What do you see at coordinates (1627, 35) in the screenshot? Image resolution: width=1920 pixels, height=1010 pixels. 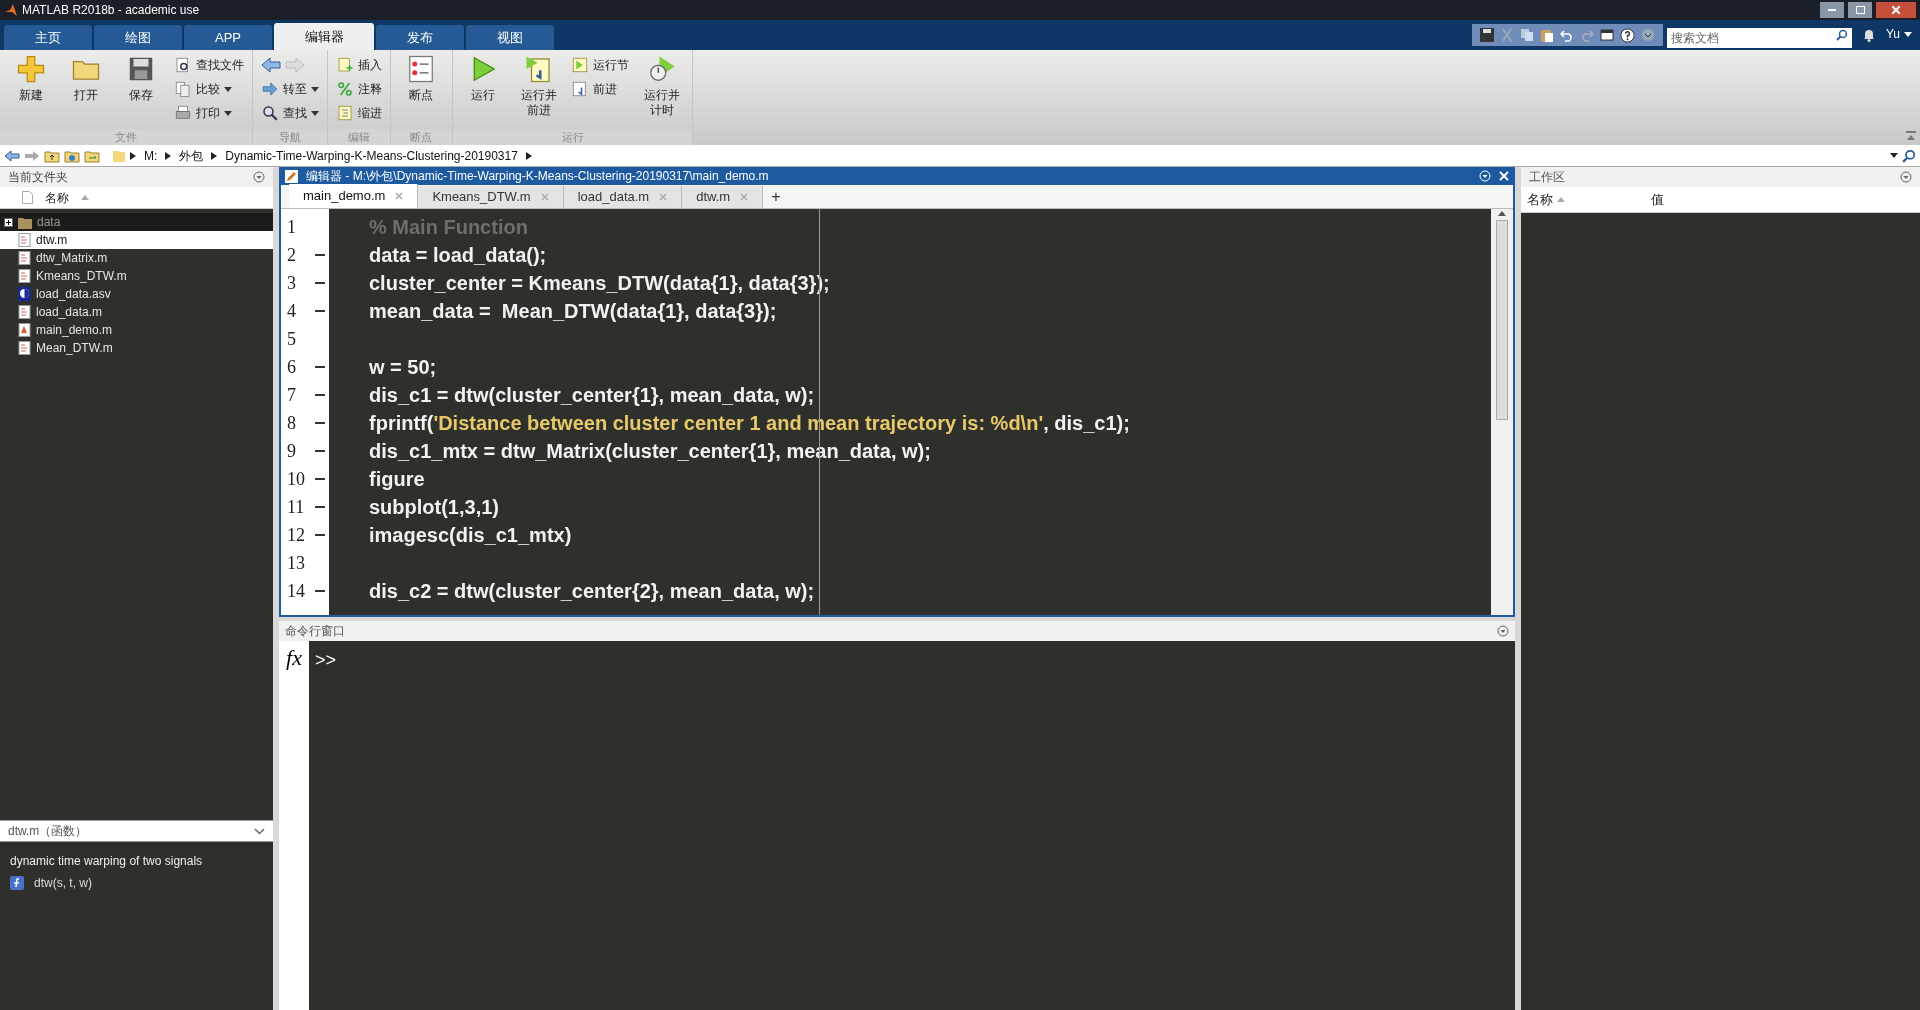 I see `help-icon` at bounding box center [1627, 35].